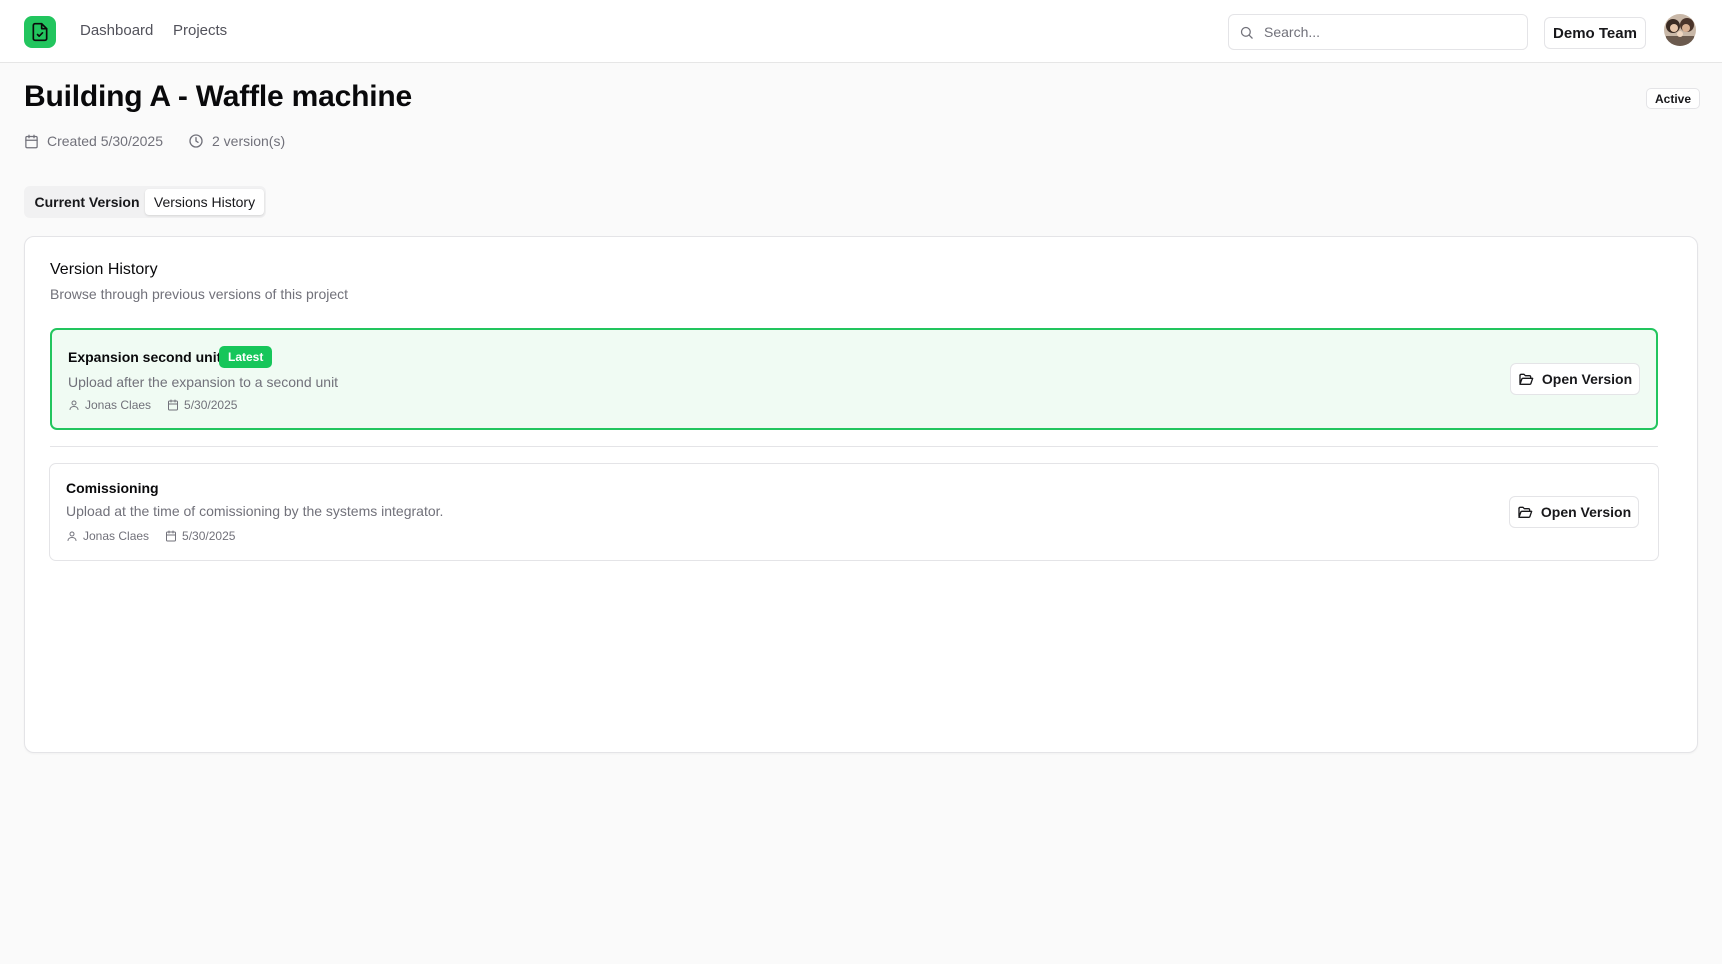 This screenshot has height=964, width=1722. I want to click on divider, so click(854, 446).